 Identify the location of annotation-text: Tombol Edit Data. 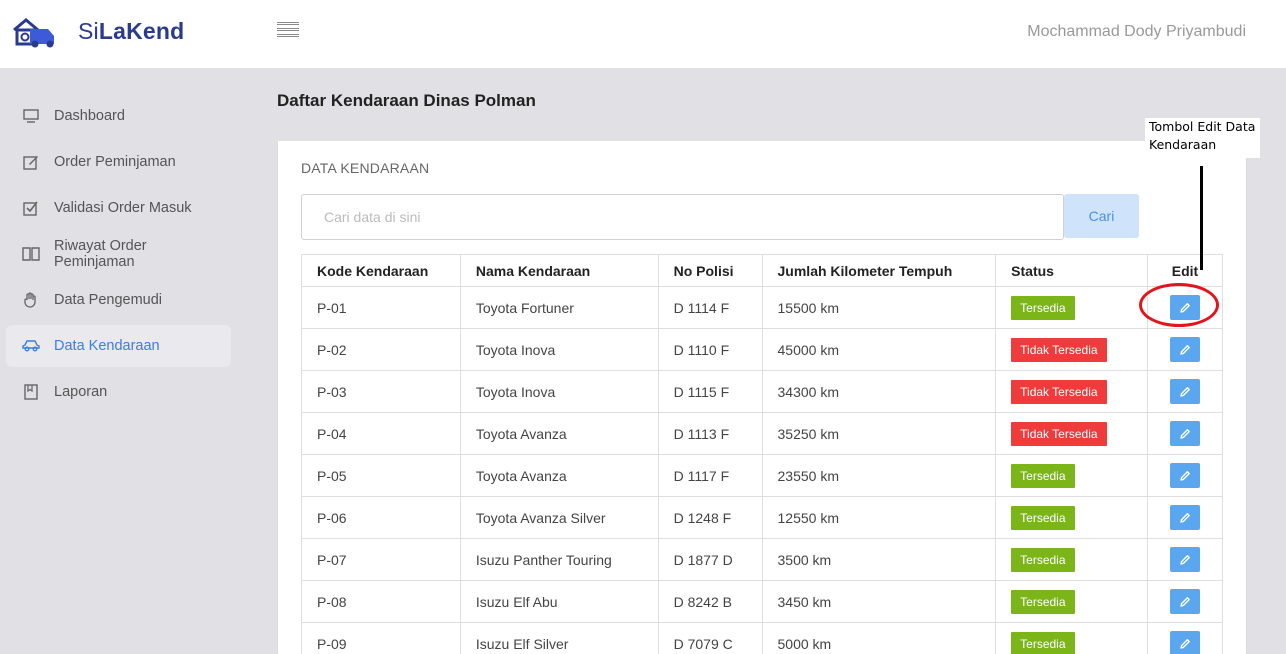
(1202, 126).